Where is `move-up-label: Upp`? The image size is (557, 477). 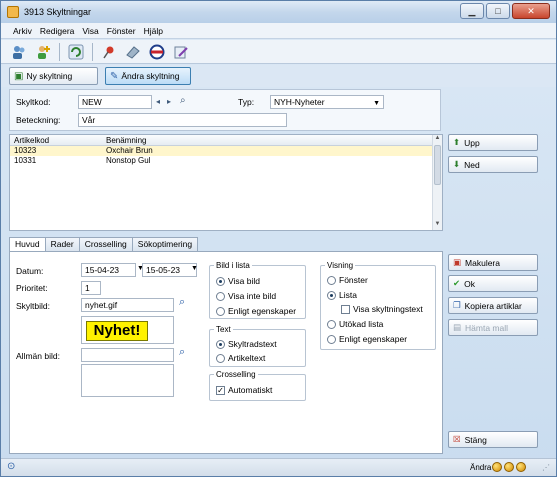 move-up-label: Upp is located at coordinates (472, 142).